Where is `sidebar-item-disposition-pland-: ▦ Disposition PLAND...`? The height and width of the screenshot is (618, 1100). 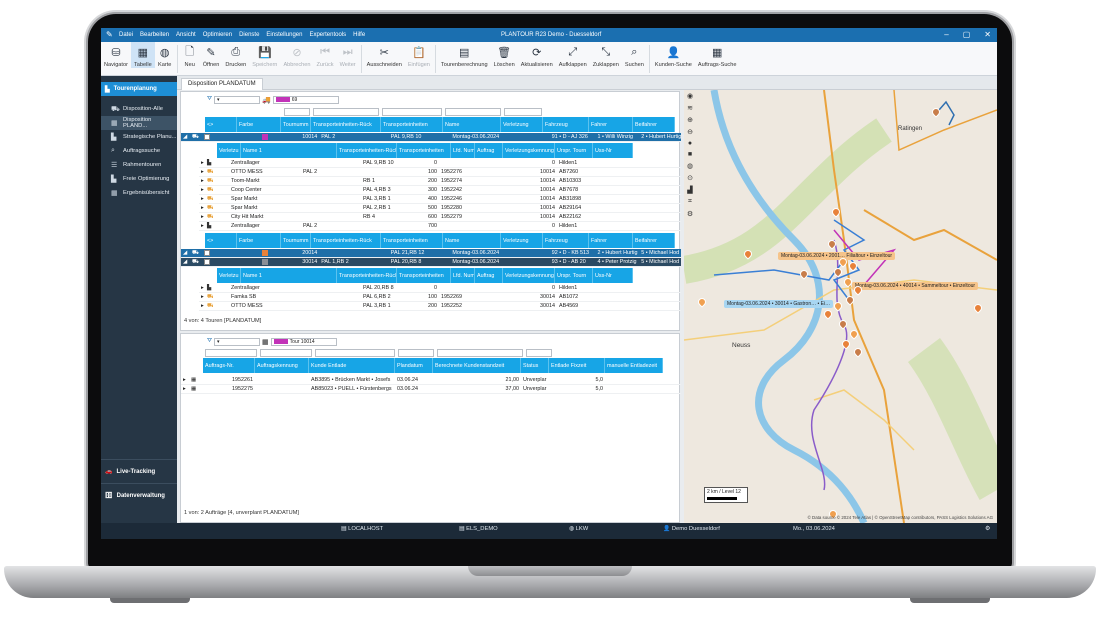 sidebar-item-disposition-pland-: ▦ Disposition PLAND... is located at coordinates (139, 123).